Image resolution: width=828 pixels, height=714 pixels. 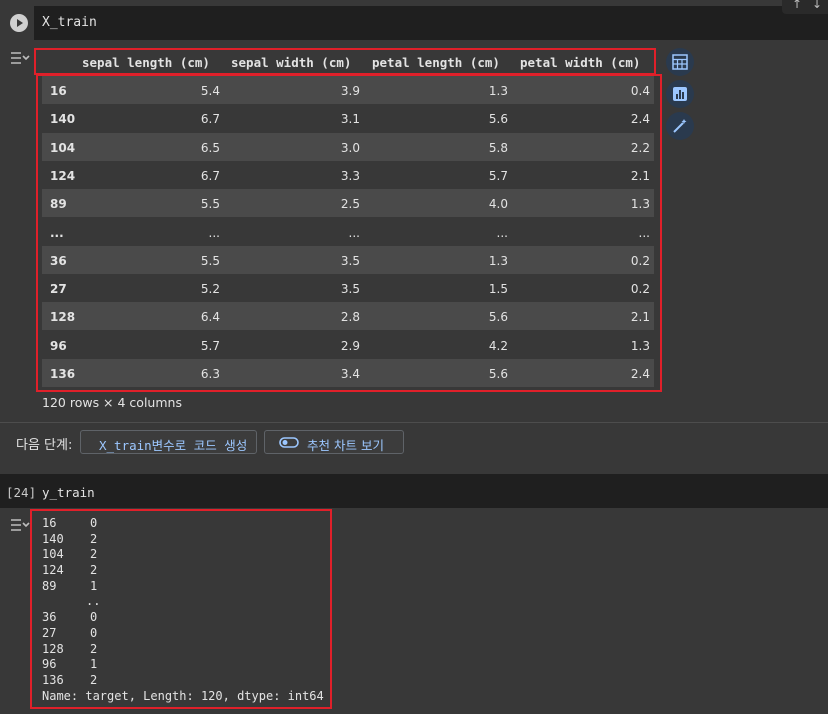 I want to click on generate-code-button: X_train변수로 코드 생성, so click(x=168, y=442).